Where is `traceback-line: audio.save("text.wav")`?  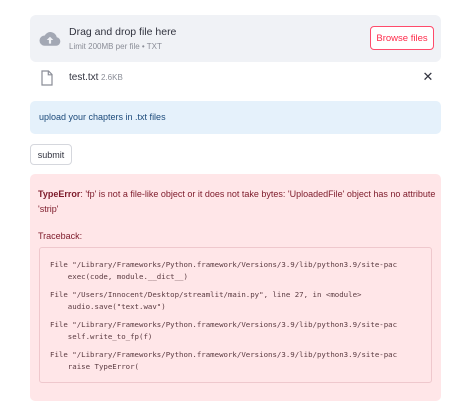 traceback-line: audio.save("text.wav") is located at coordinates (108, 306).